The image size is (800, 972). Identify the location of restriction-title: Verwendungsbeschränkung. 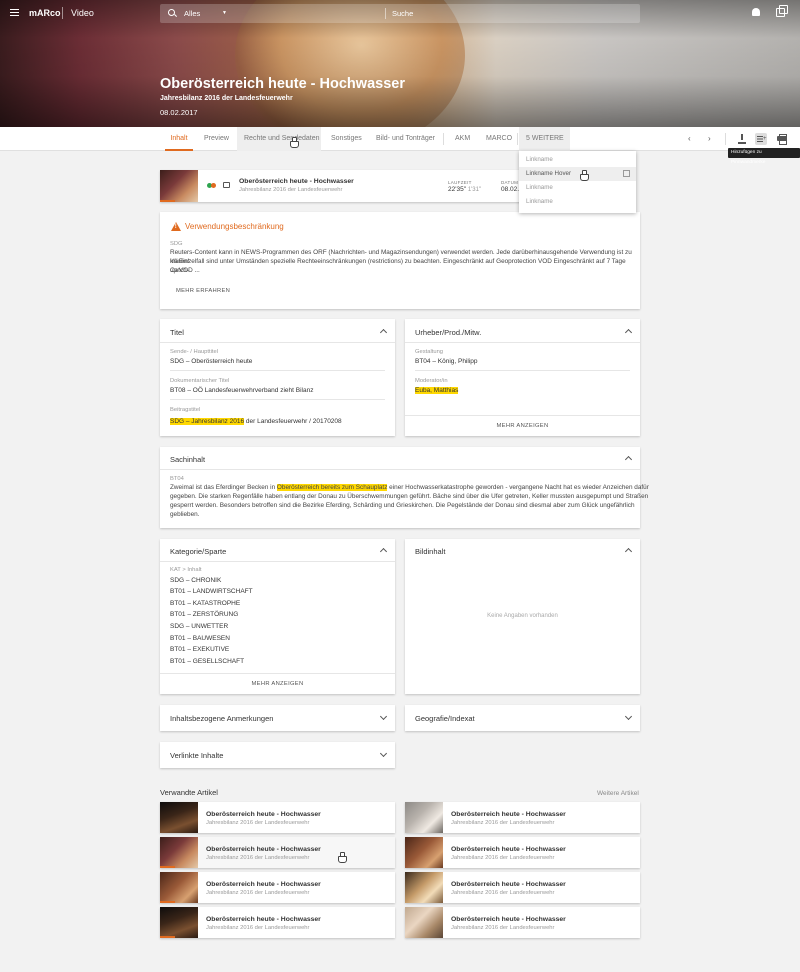
(234, 226).